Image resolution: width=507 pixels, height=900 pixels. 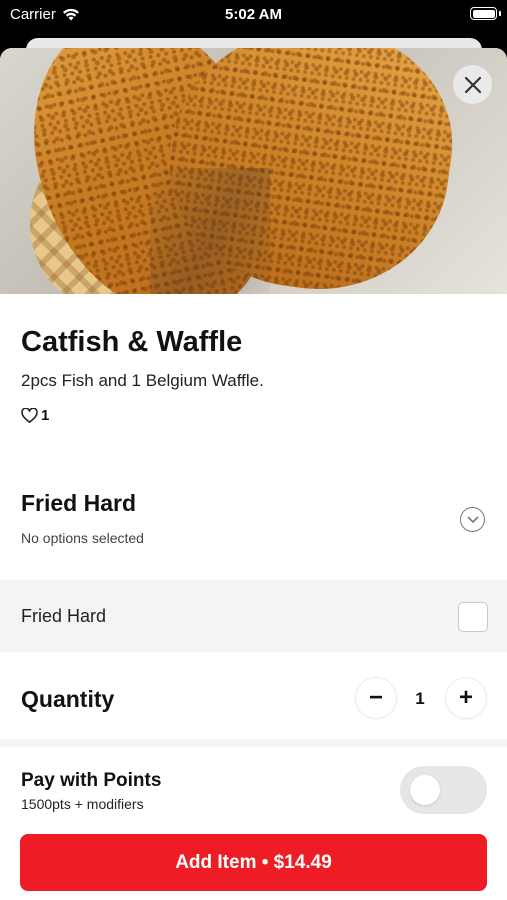 I want to click on option-label: Fried Hard, so click(x=64, y=616).